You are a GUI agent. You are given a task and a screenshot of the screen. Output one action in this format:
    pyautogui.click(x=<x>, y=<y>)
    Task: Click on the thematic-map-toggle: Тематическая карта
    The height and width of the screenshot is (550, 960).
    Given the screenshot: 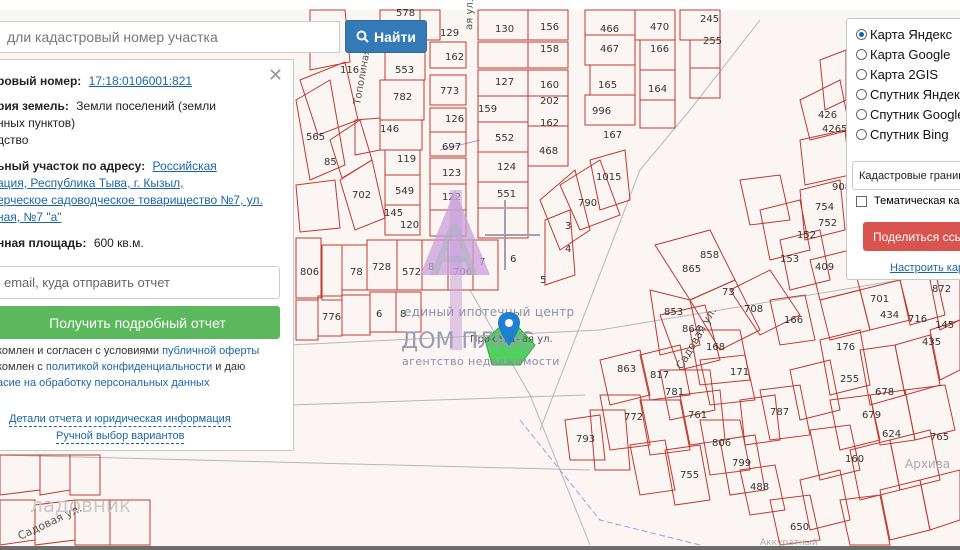 What is the action you would take?
    pyautogui.click(x=908, y=201)
    